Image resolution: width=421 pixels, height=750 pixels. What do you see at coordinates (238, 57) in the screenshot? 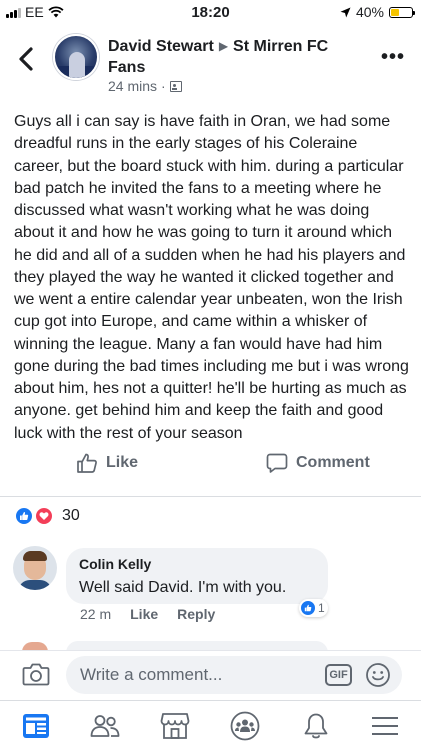
I see `post-title: David Stewart ▶ St Mirren FC Fans` at bounding box center [238, 57].